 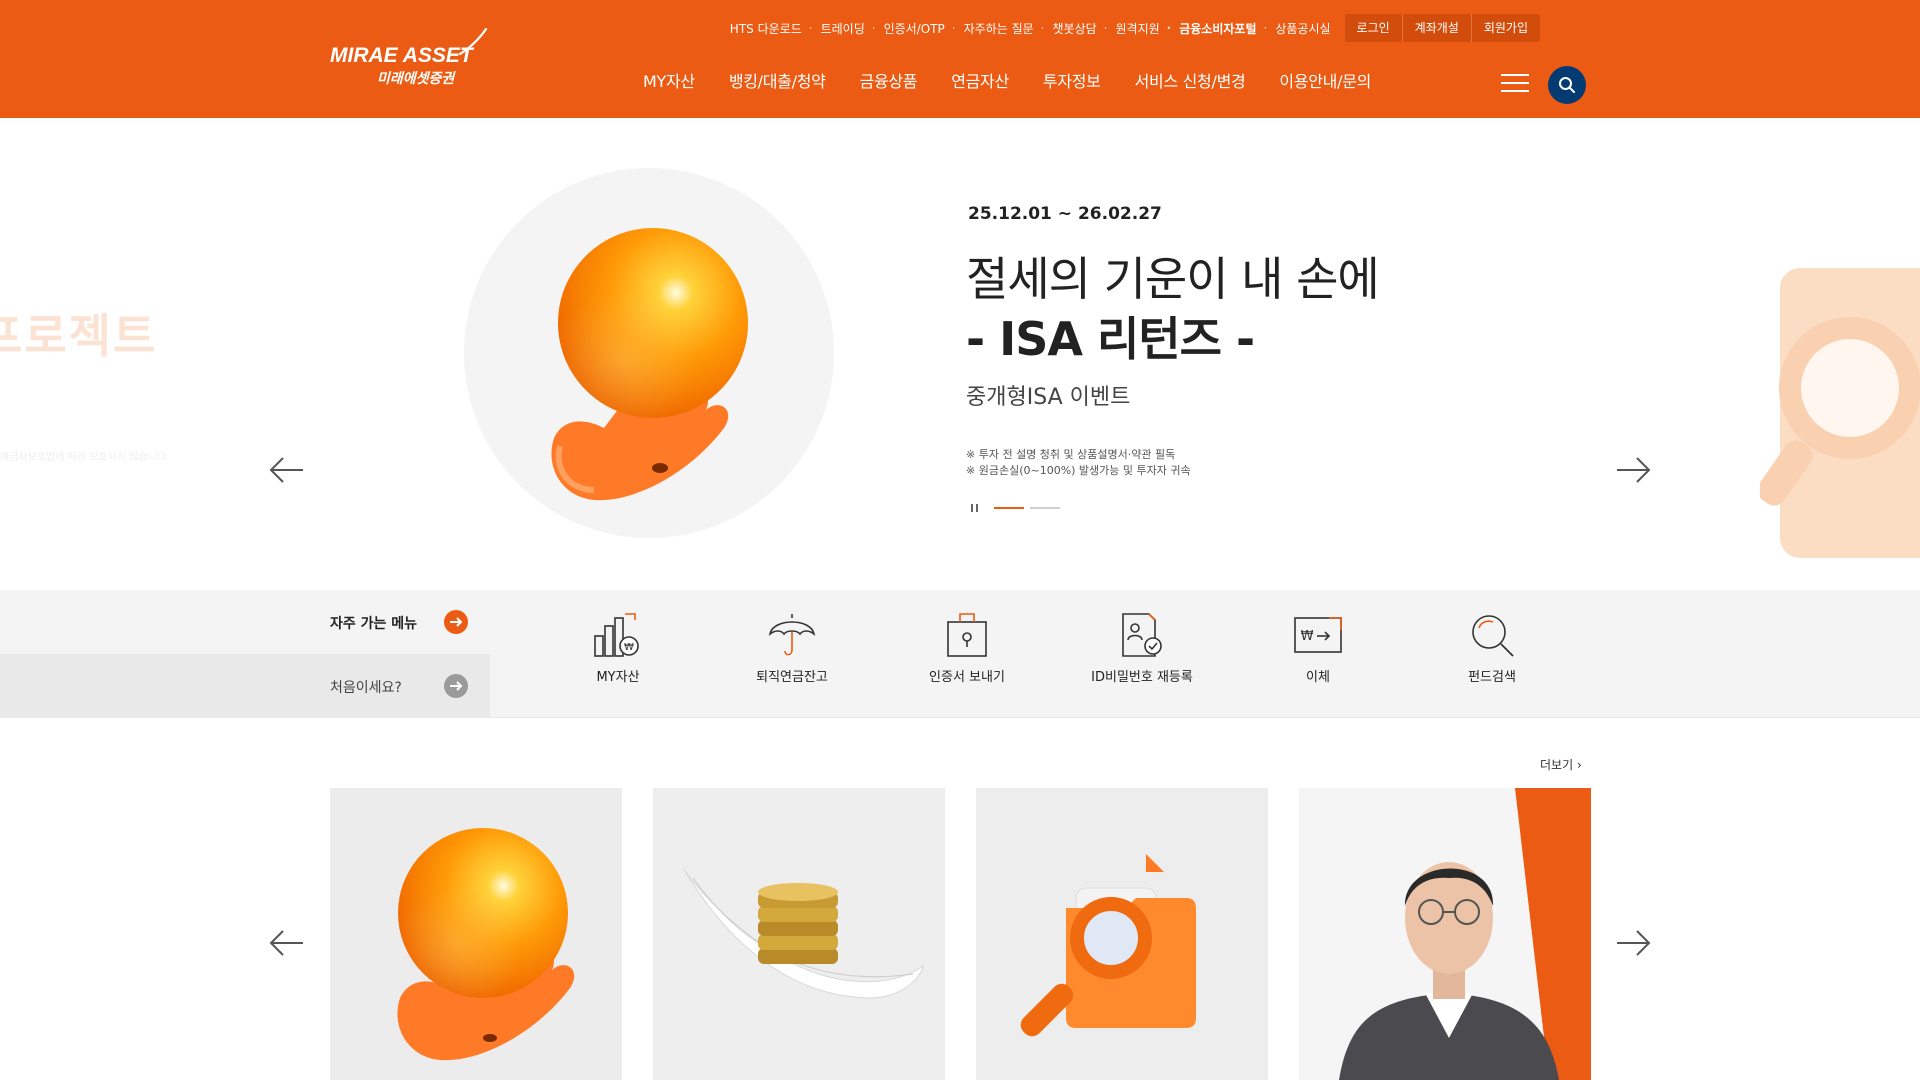 What do you see at coordinates (616, 635) in the screenshot?
I see `chart-won-icon: ₩` at bounding box center [616, 635].